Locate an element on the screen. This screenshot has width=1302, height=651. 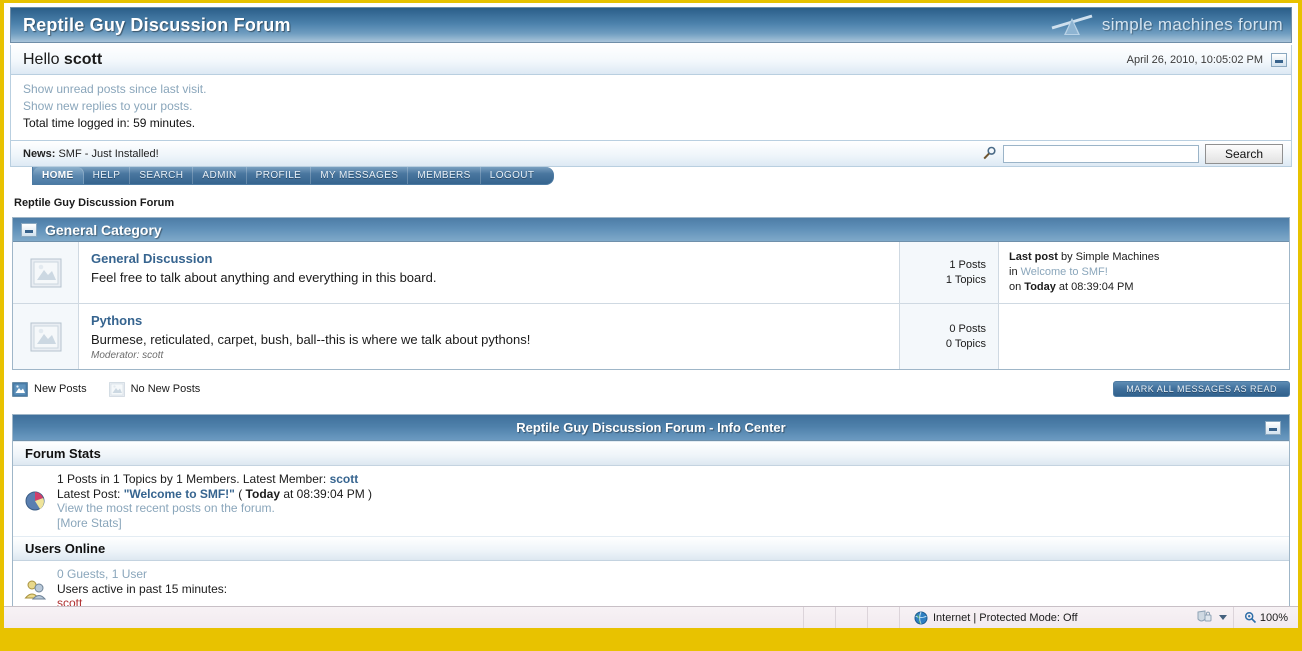
chevron-down-icon is located at coordinates (1222, 617).